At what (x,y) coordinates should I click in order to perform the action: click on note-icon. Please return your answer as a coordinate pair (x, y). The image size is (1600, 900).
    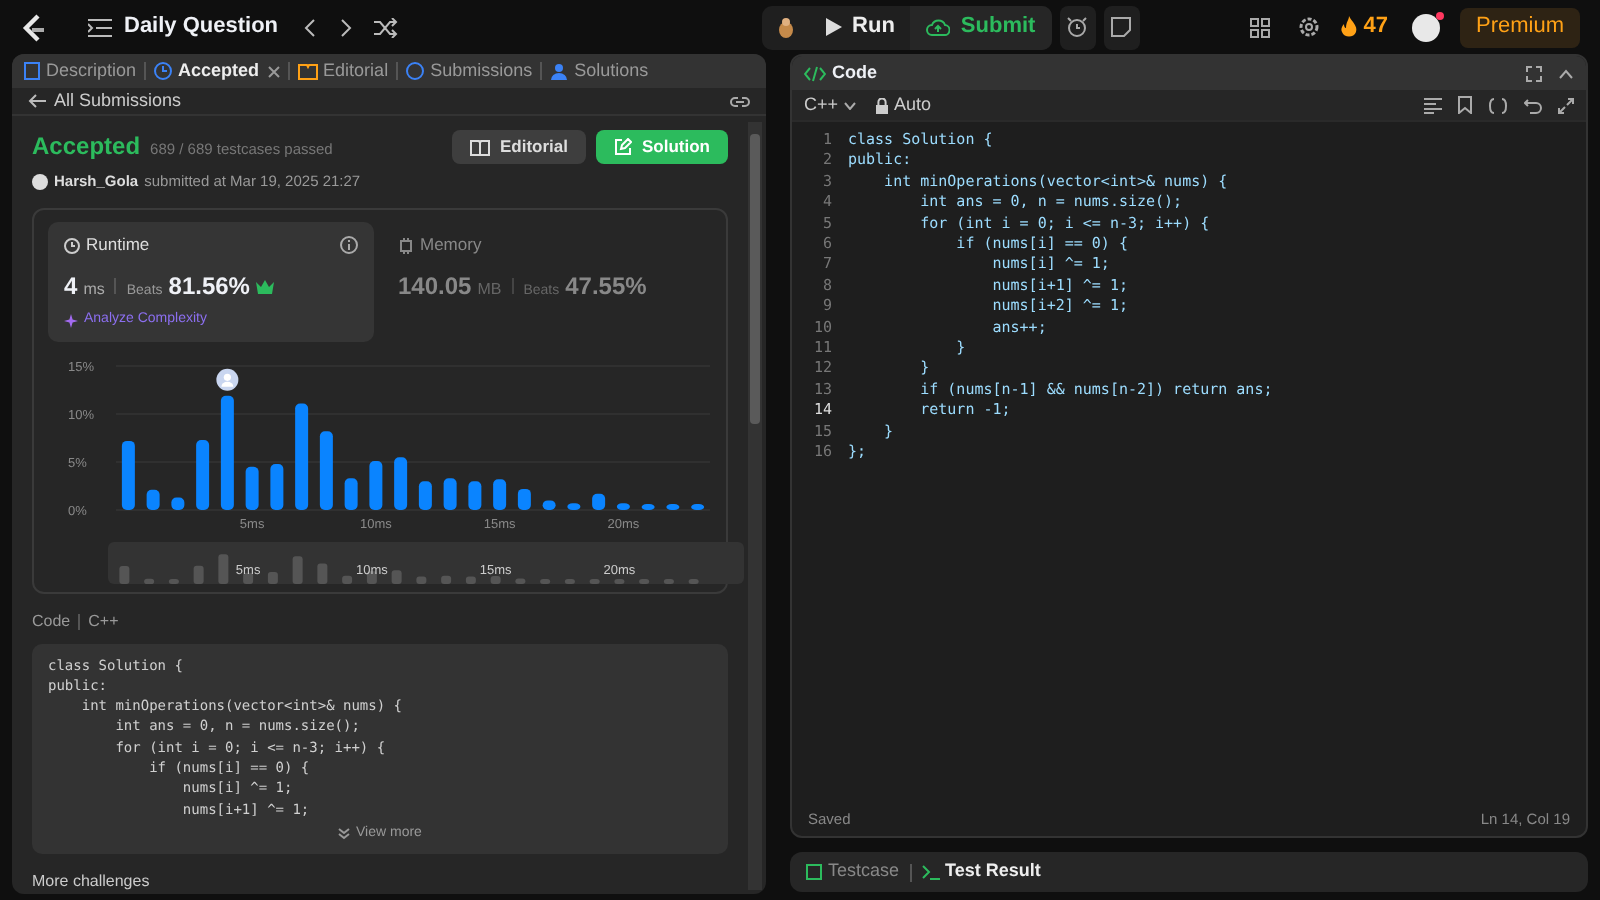
    Looking at the image, I should click on (1121, 27).